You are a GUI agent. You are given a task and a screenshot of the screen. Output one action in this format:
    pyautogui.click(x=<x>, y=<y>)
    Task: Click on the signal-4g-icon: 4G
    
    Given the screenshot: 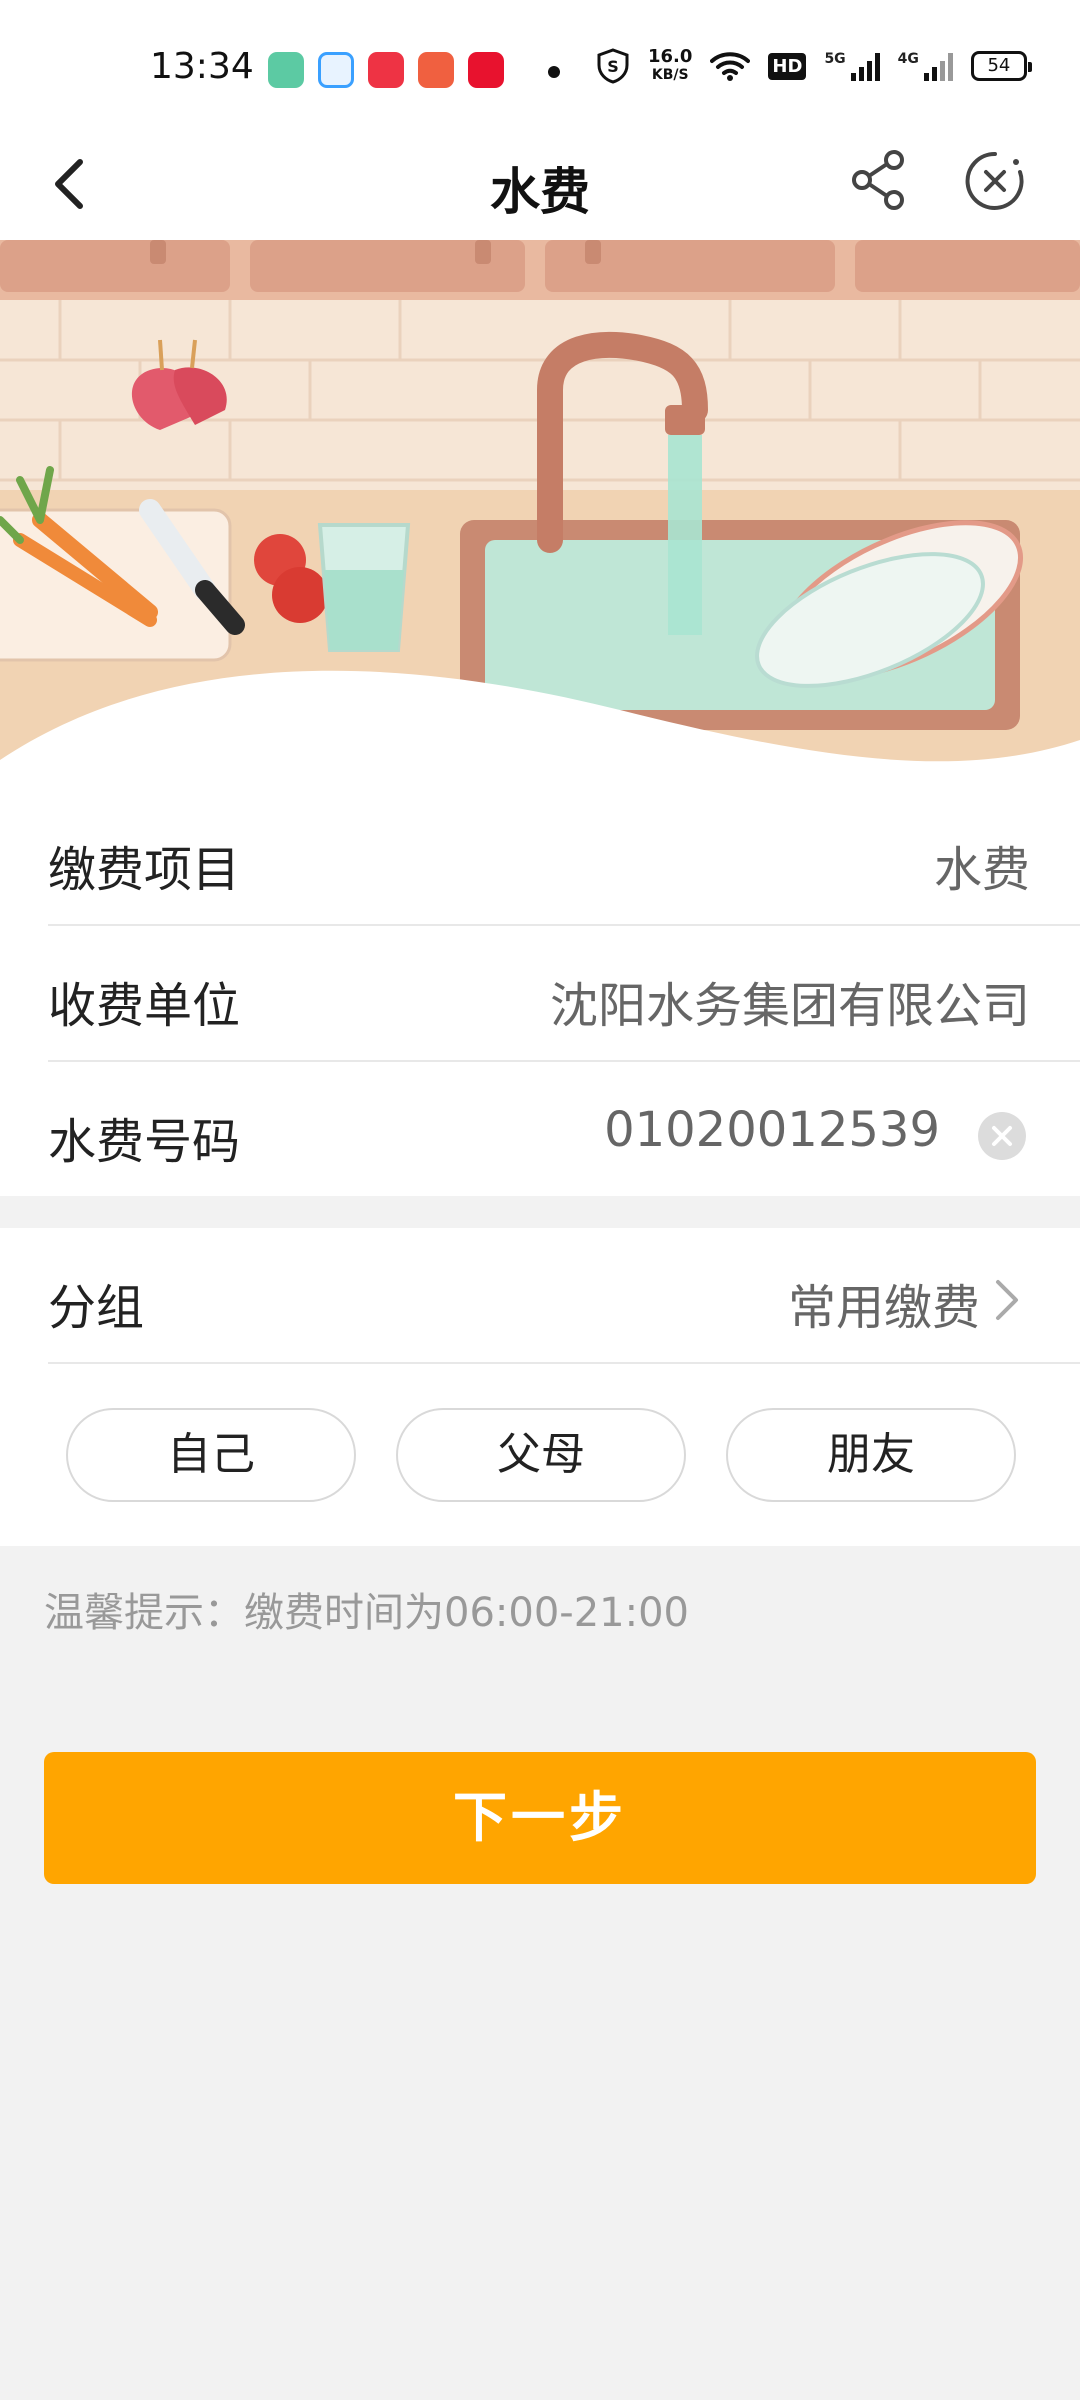 What is the action you would take?
    pyautogui.click(x=925, y=66)
    